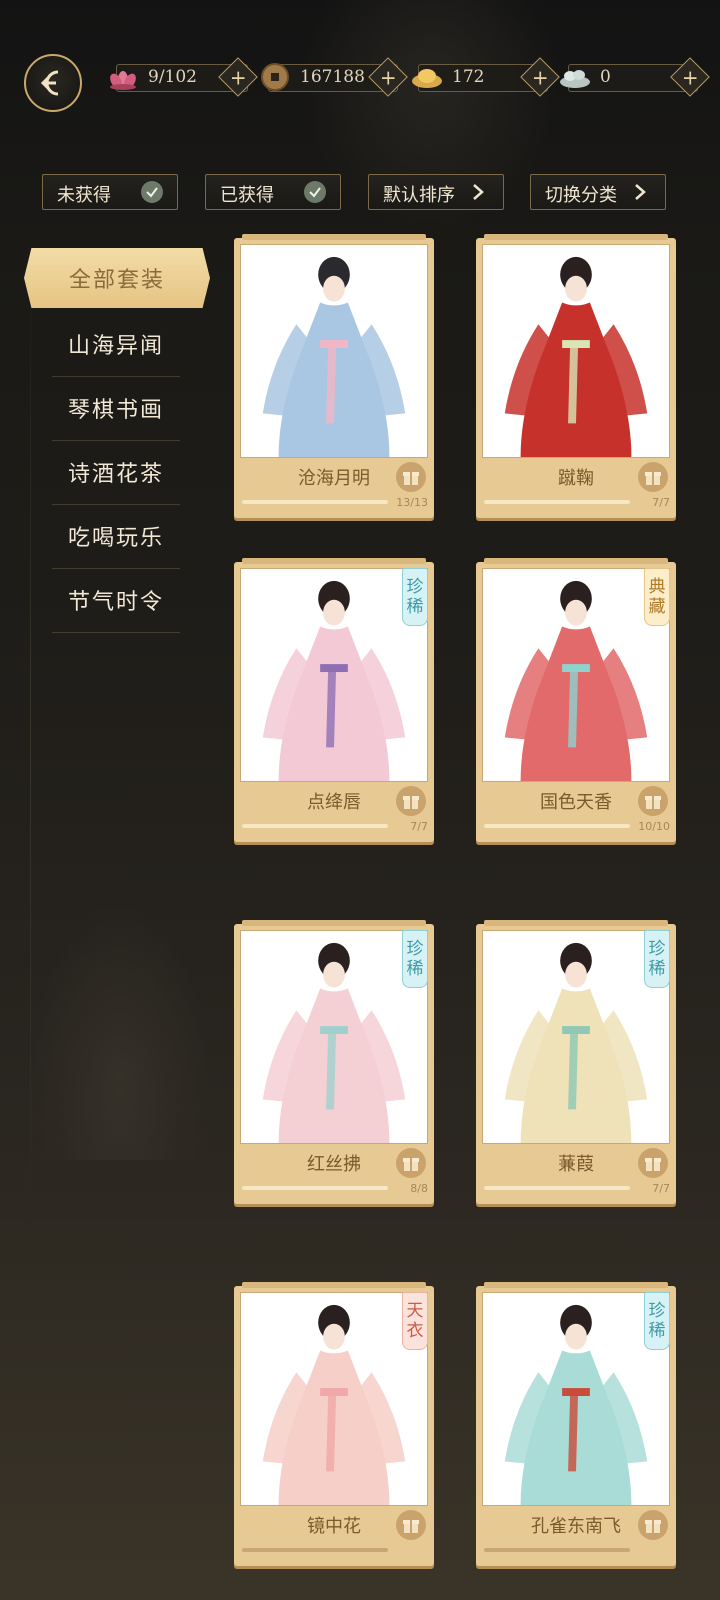  I want to click on resource-value-gold: 172, so click(468, 77).